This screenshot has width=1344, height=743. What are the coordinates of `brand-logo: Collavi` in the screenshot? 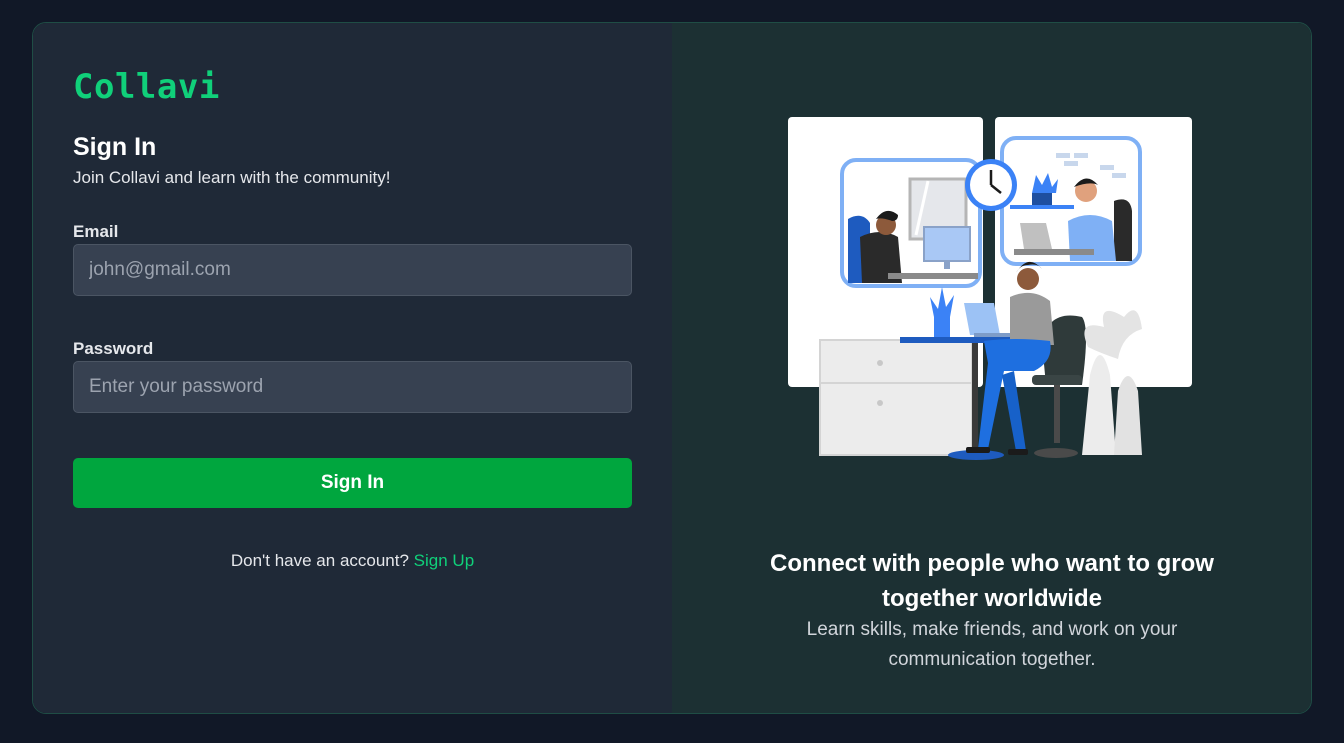 It's located at (146, 87).